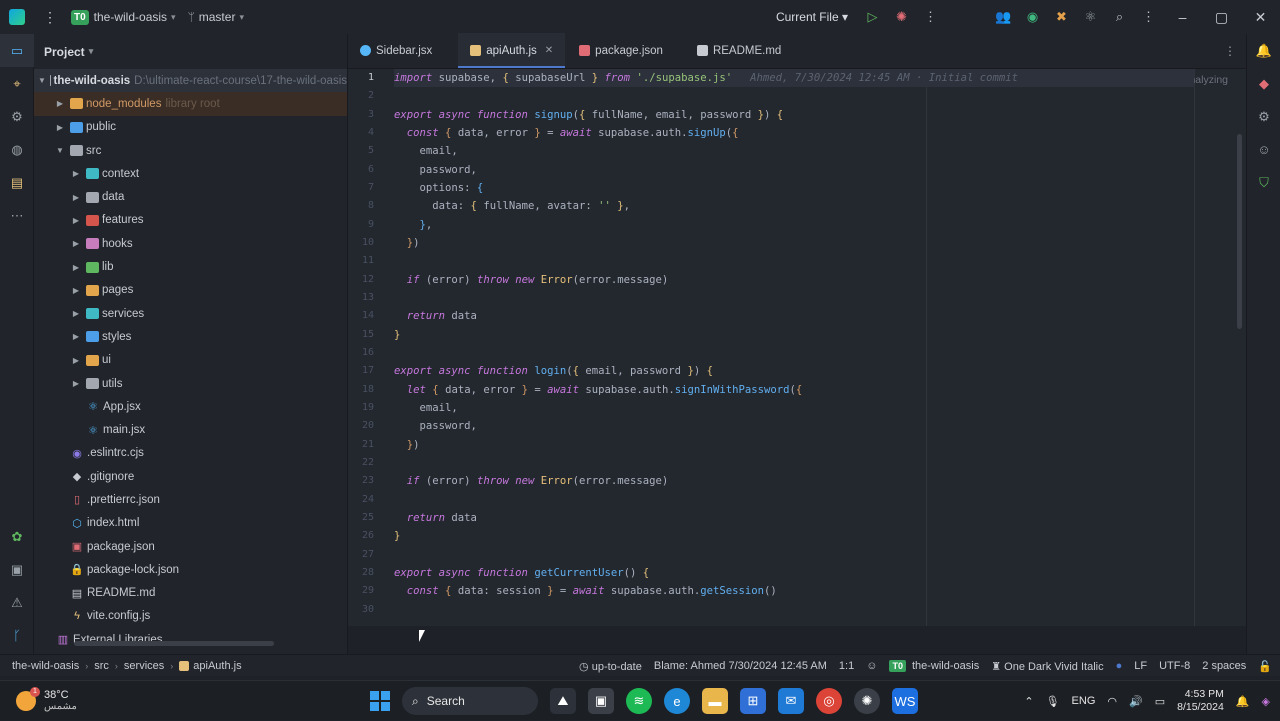 Image resolution: width=1280 pixels, height=721 pixels. I want to click on chrome-icon: ◎, so click(829, 701).